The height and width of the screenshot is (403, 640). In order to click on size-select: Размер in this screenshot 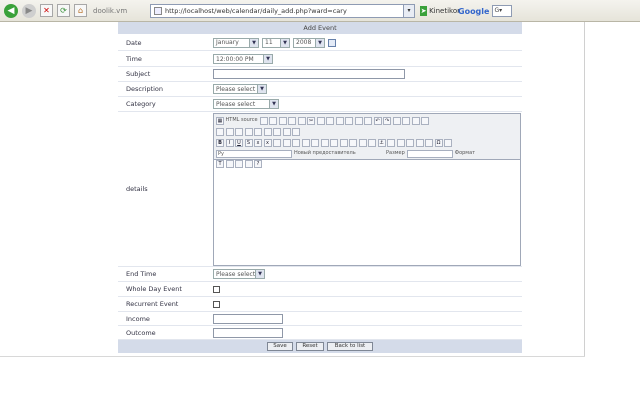, I will do `click(395, 153)`.